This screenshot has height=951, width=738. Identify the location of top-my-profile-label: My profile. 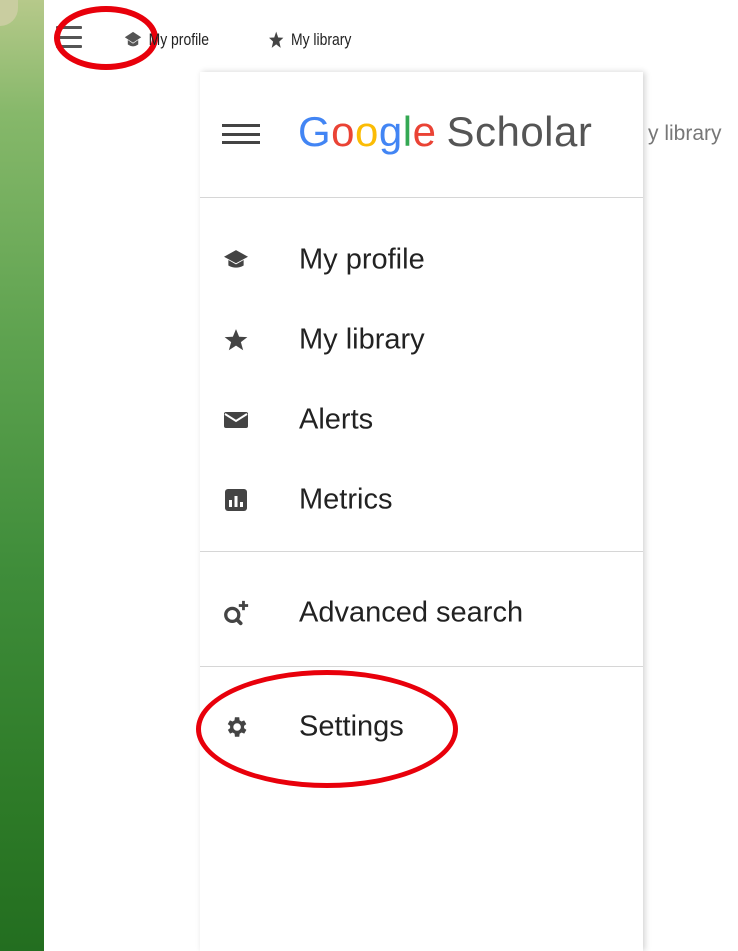
(179, 39).